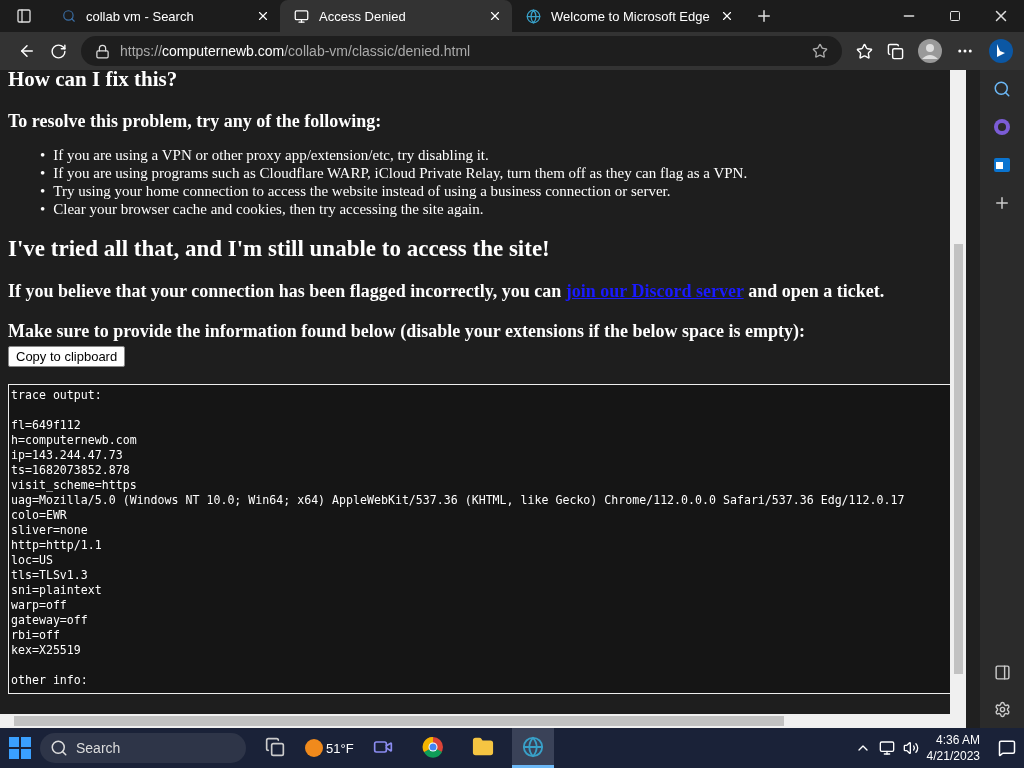 The height and width of the screenshot is (768, 1024). What do you see at coordinates (895, 51) in the screenshot?
I see `collections-icon` at bounding box center [895, 51].